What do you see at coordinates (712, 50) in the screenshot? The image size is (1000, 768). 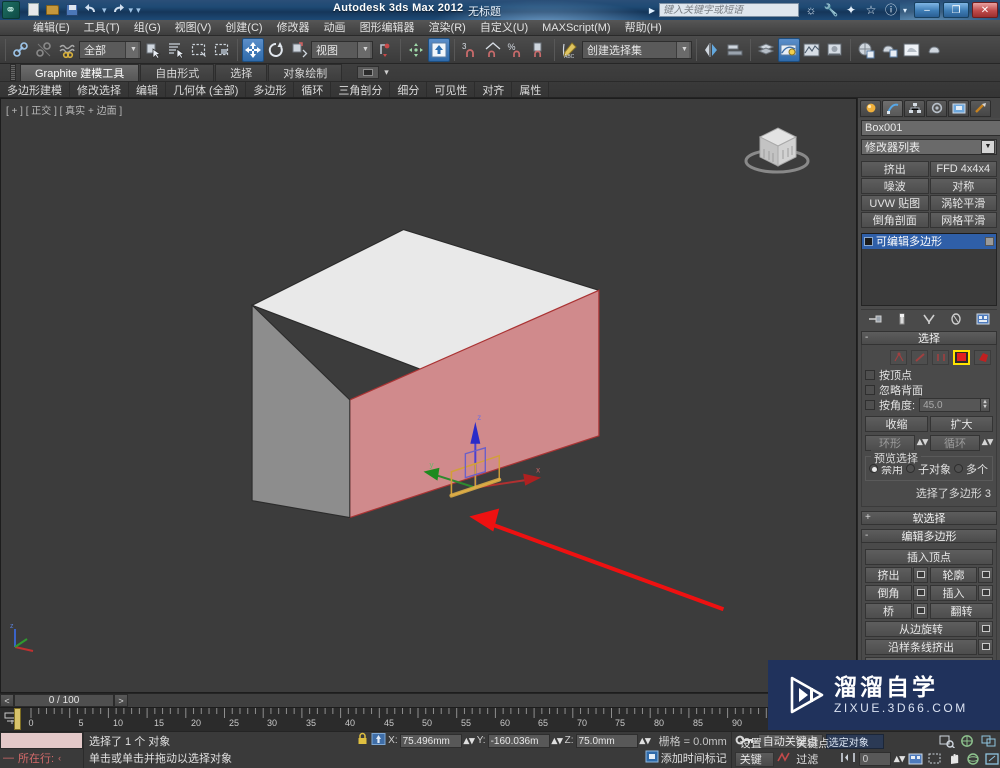 I see `mirror-icon` at bounding box center [712, 50].